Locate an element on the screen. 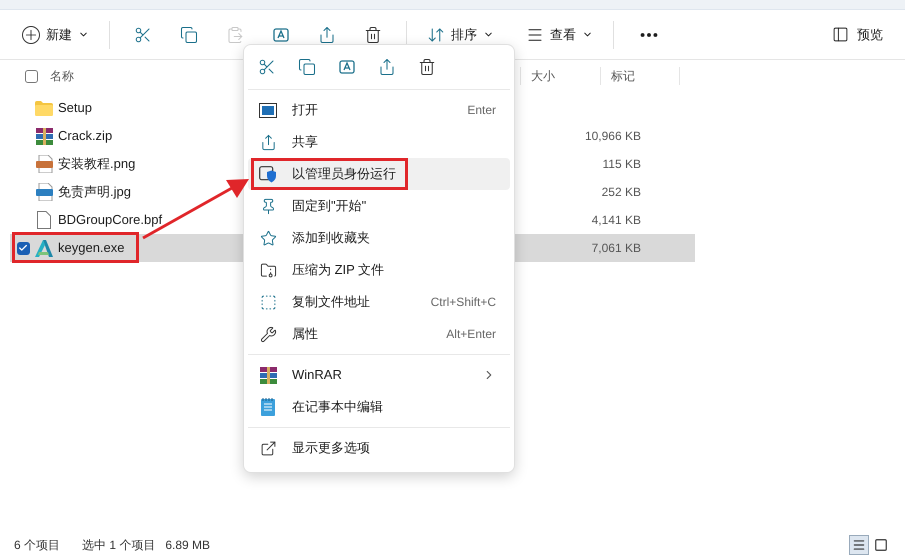 The height and width of the screenshot is (560, 905). menu-item: 添加到收藏夹 is located at coordinates (379, 238).